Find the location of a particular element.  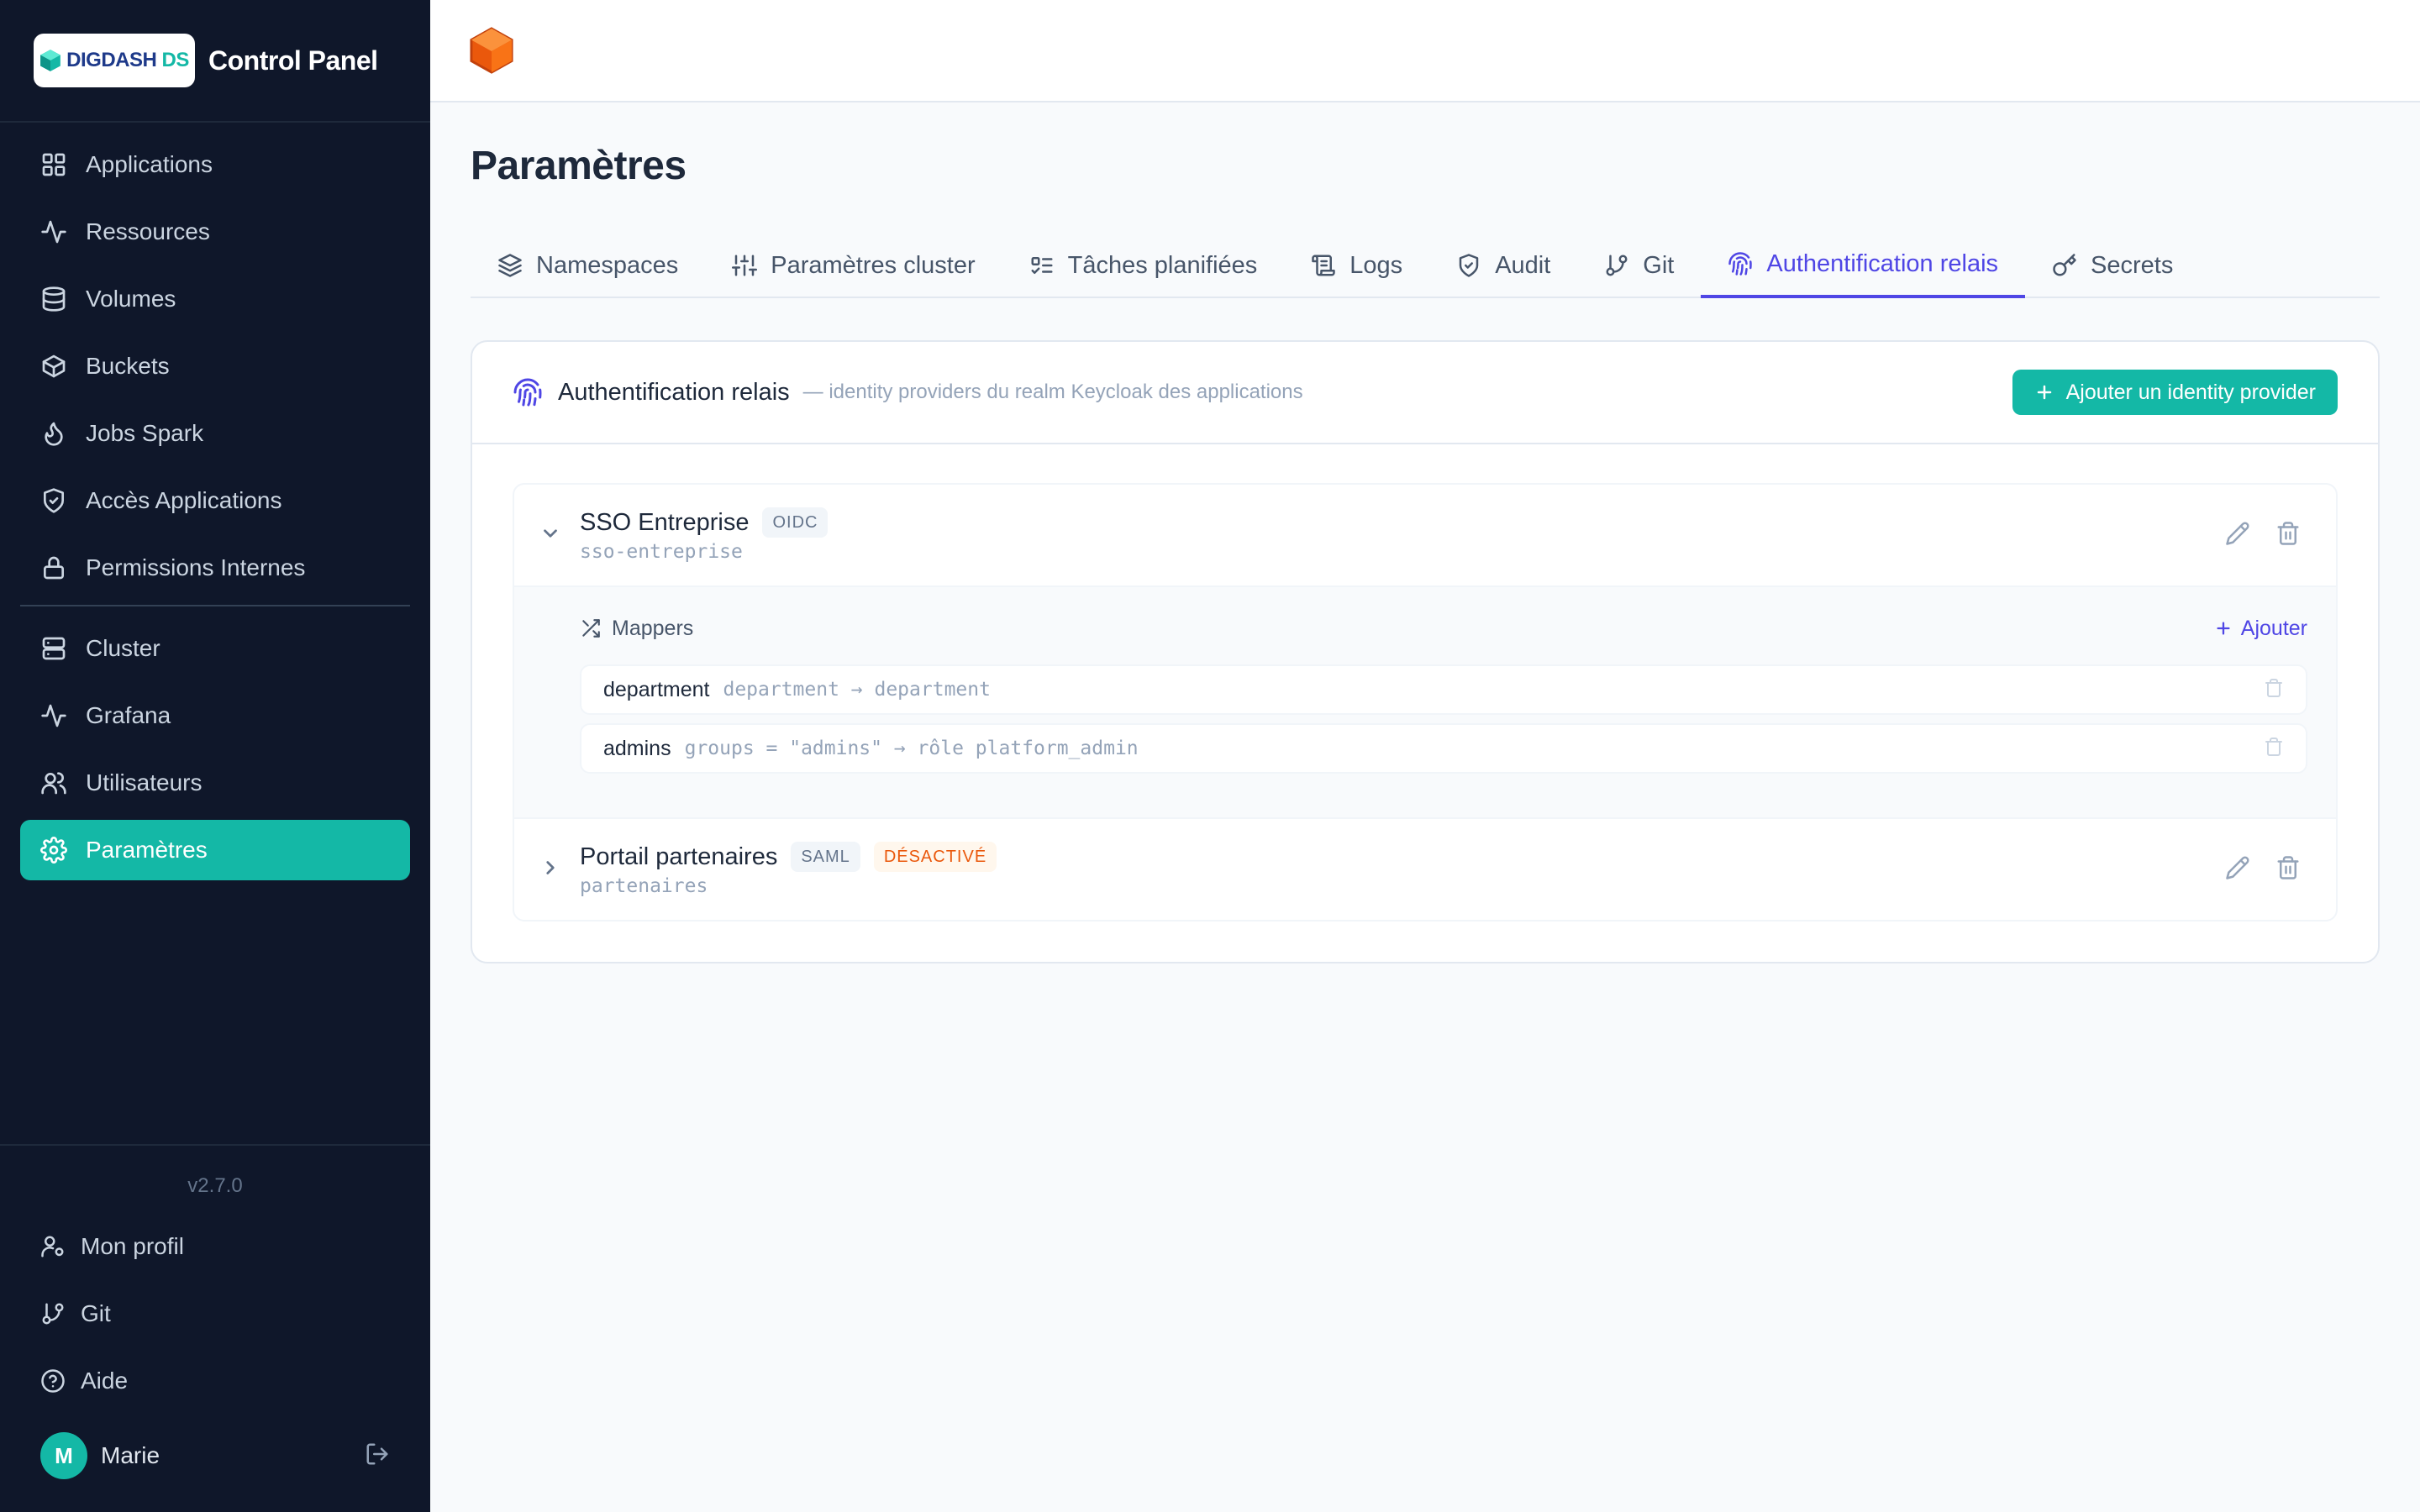

sidebar-item-permissions-internes: Permissions Internes is located at coordinates (215, 568).